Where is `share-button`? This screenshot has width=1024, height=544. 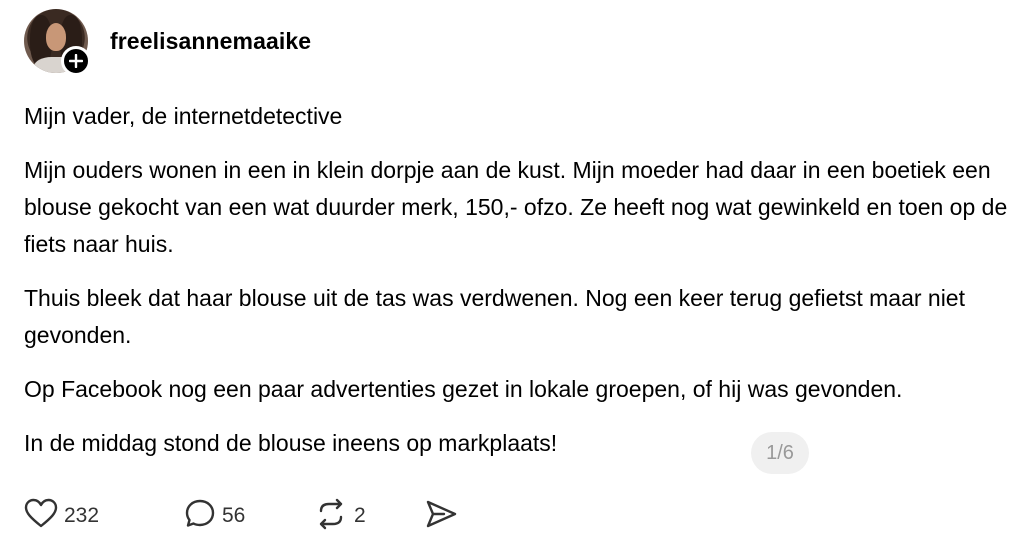
share-button is located at coordinates (441, 516).